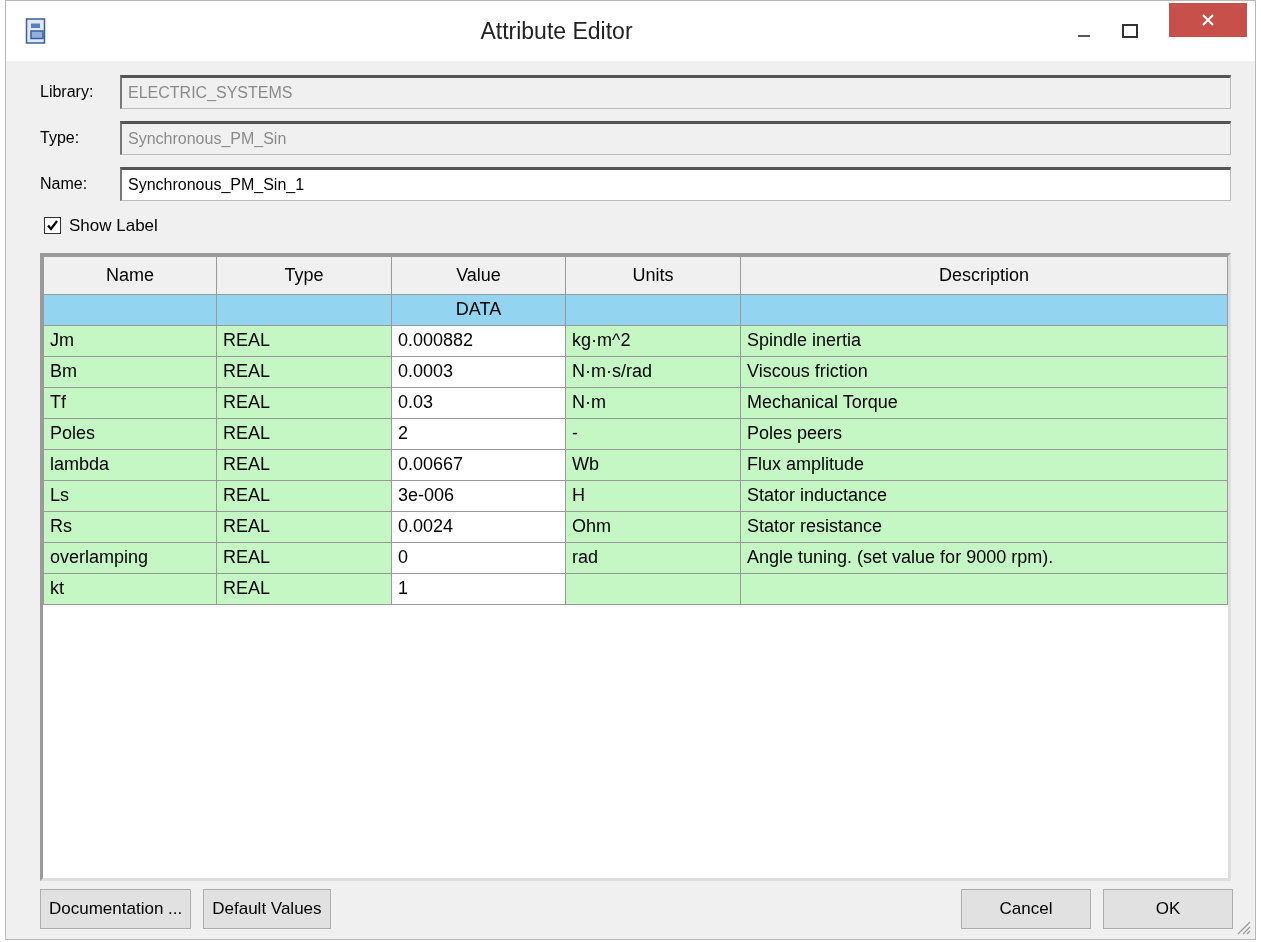 Image resolution: width=1261 pixels, height=942 pixels. Describe the element at coordinates (653, 557) in the screenshot. I see `table-cell: rad` at that location.